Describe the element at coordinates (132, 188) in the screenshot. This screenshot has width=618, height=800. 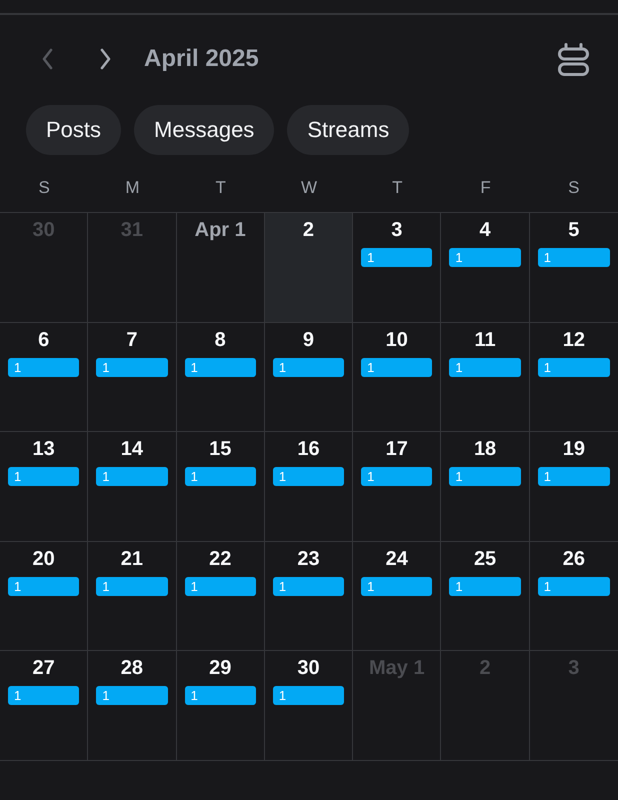
I see `weekday-label: M` at that location.